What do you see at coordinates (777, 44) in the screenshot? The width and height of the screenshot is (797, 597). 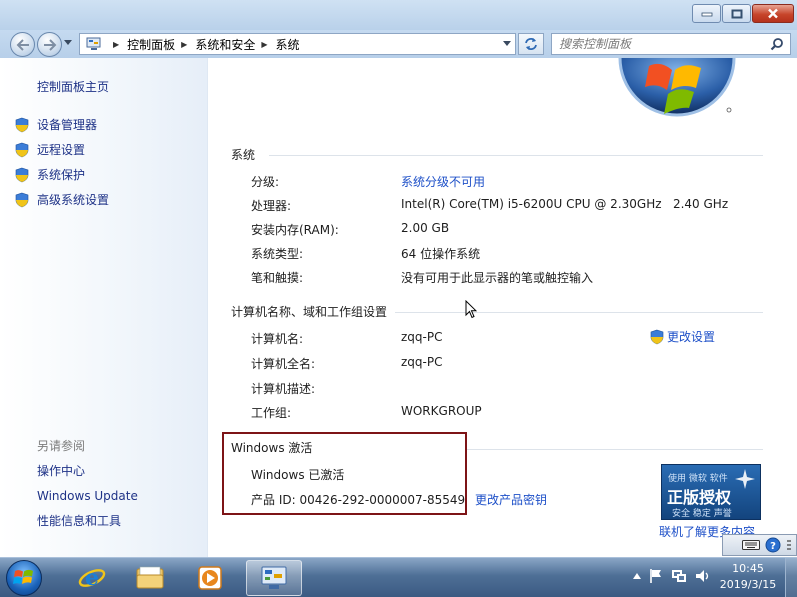 I see `search-icon` at bounding box center [777, 44].